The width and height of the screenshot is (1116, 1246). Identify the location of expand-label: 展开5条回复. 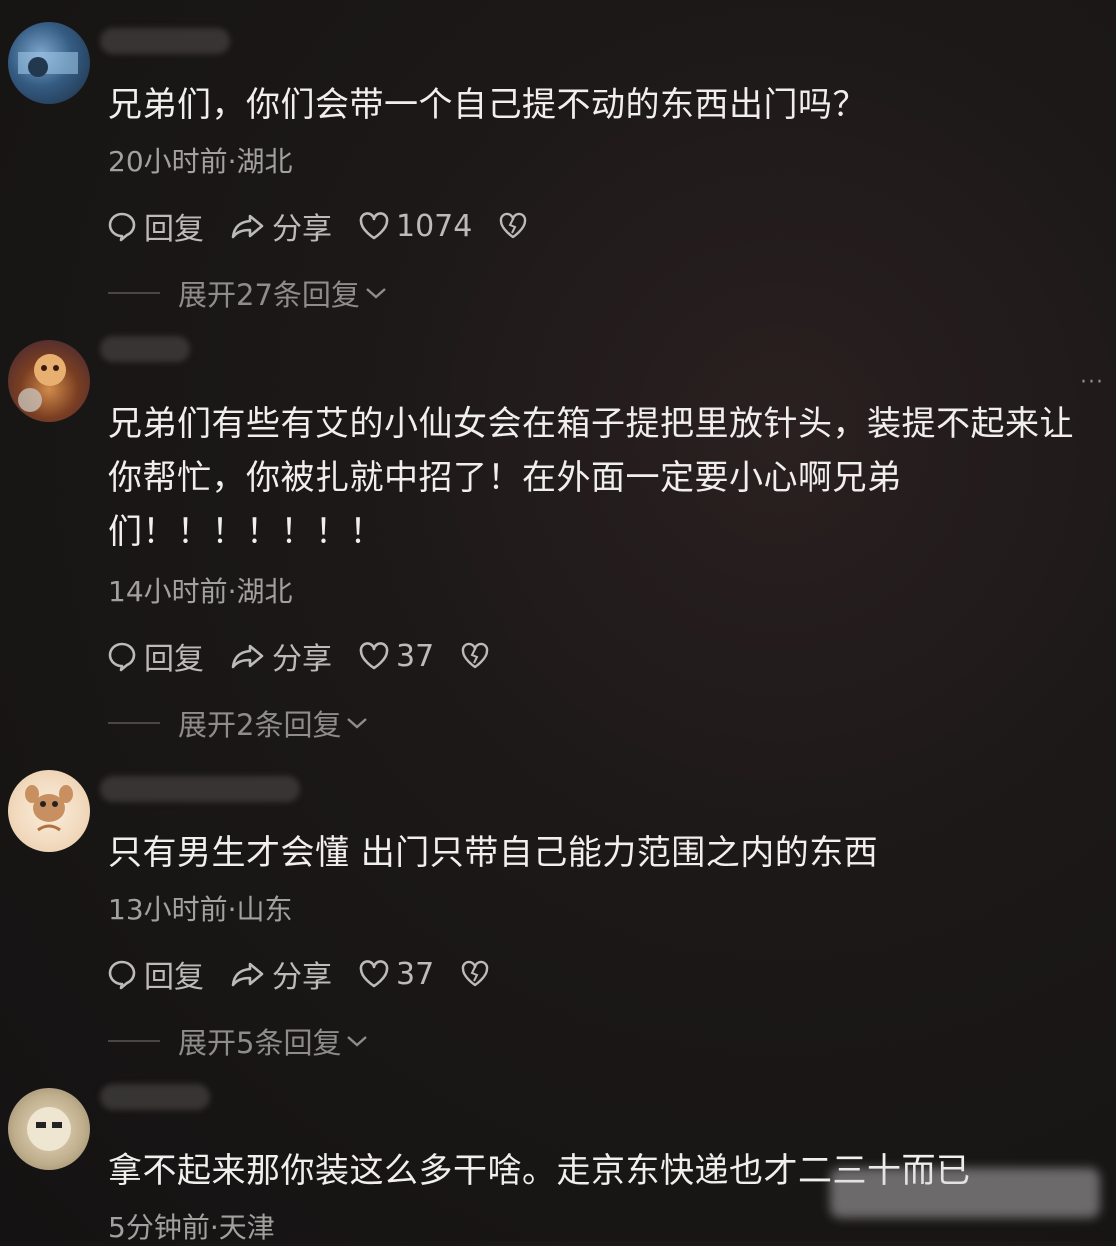
(260, 1043).